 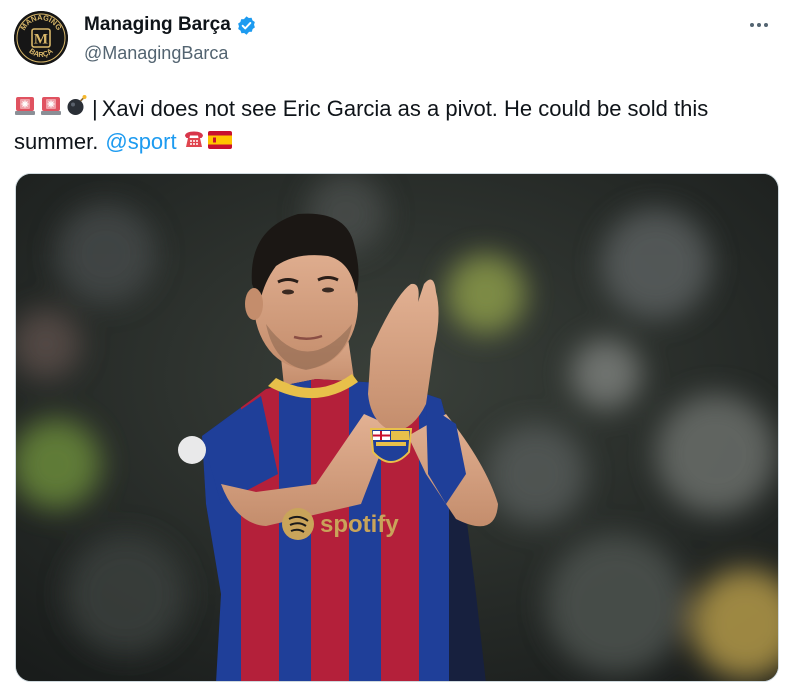 What do you see at coordinates (140, 141) in the screenshot?
I see `mention-link: @sport` at bounding box center [140, 141].